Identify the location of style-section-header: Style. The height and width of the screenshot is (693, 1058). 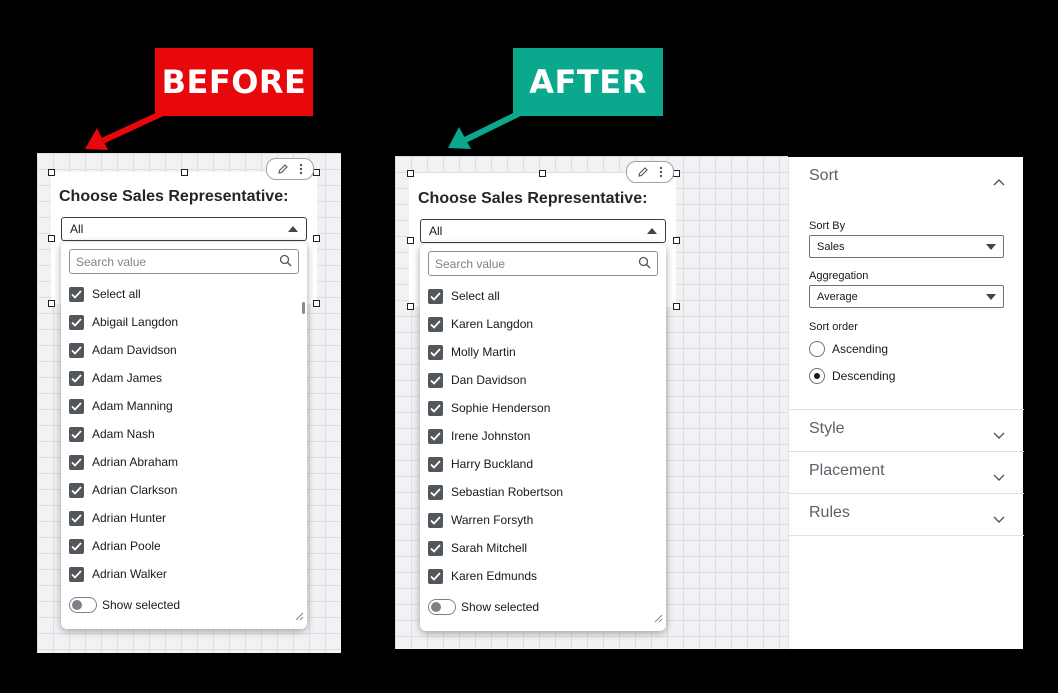
(827, 429).